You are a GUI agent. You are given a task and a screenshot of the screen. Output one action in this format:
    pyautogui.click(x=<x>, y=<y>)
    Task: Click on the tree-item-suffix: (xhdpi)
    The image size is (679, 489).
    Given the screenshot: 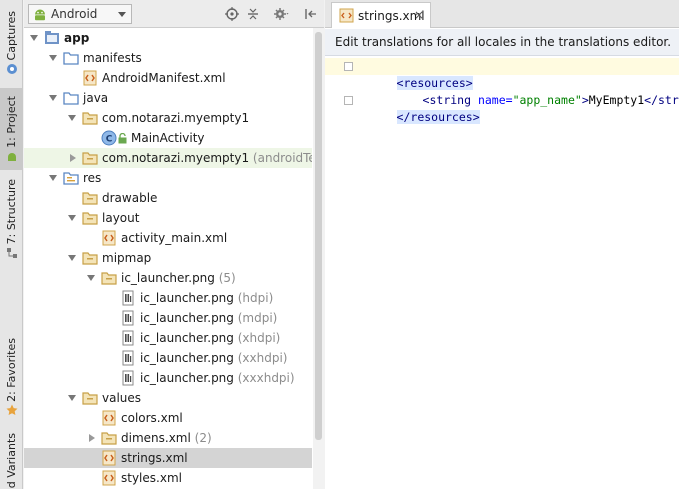 What is the action you would take?
    pyautogui.click(x=257, y=338)
    